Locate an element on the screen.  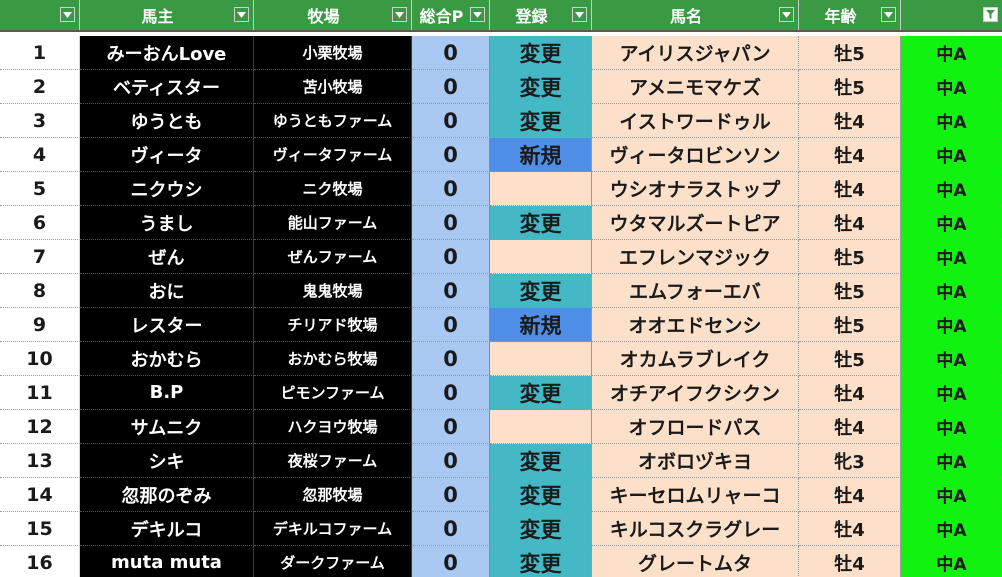
horse-name-cell: エフレンマジック is located at coordinates (695, 257).